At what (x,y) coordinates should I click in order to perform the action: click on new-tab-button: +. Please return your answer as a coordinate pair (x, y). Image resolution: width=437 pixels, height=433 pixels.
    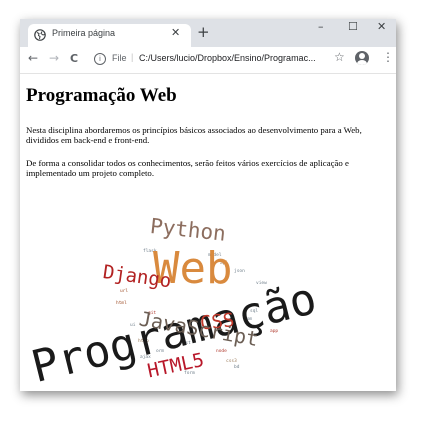
    Looking at the image, I should click on (203, 32).